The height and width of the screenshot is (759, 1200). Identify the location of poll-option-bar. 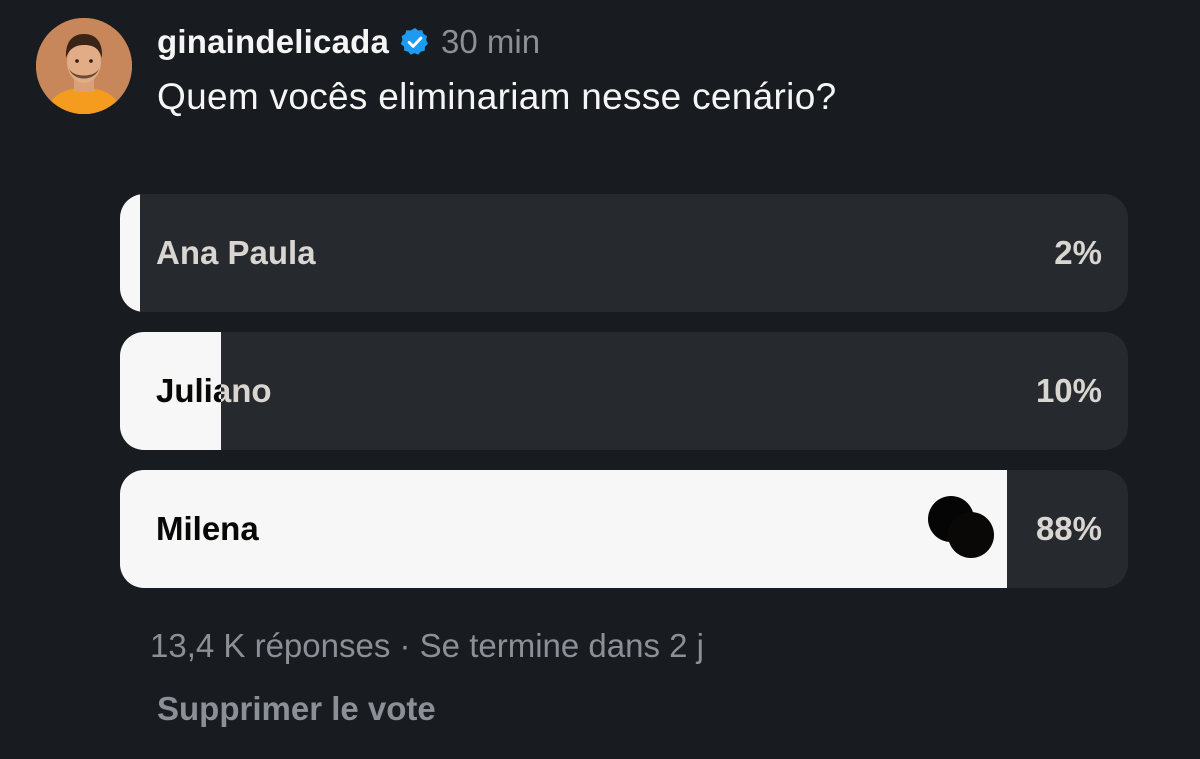
(130, 253).